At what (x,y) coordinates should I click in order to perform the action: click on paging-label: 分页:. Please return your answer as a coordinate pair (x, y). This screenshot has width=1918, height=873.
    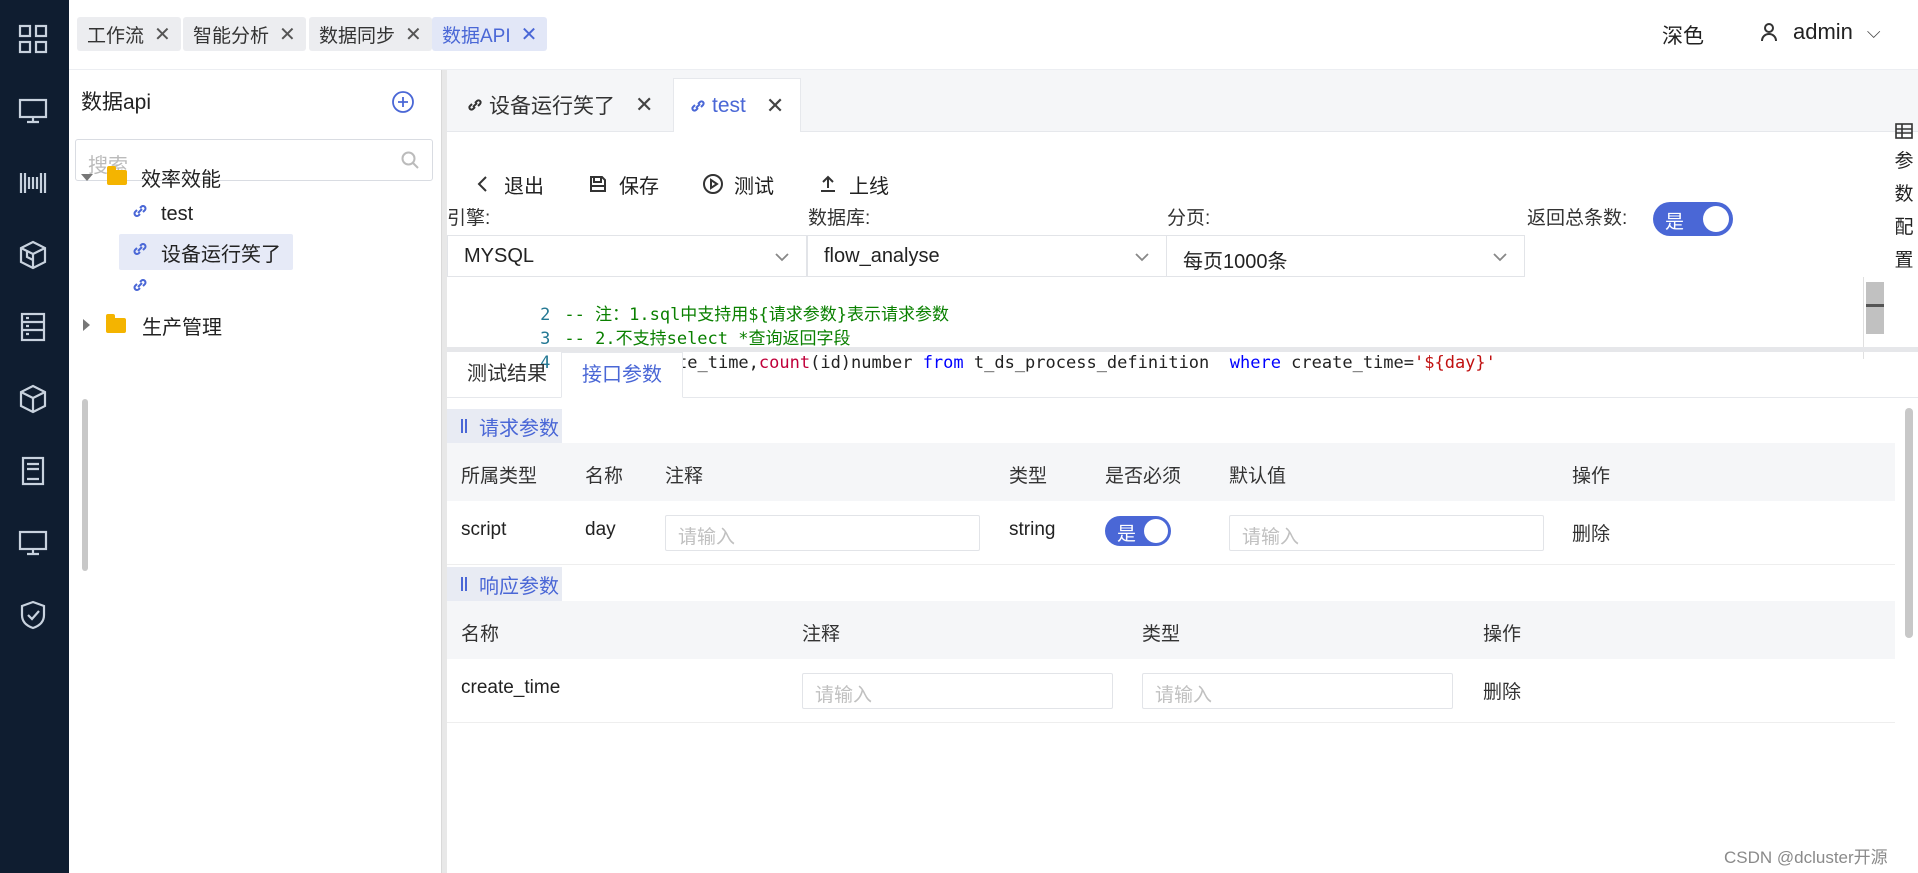
    Looking at the image, I should click on (1189, 218).